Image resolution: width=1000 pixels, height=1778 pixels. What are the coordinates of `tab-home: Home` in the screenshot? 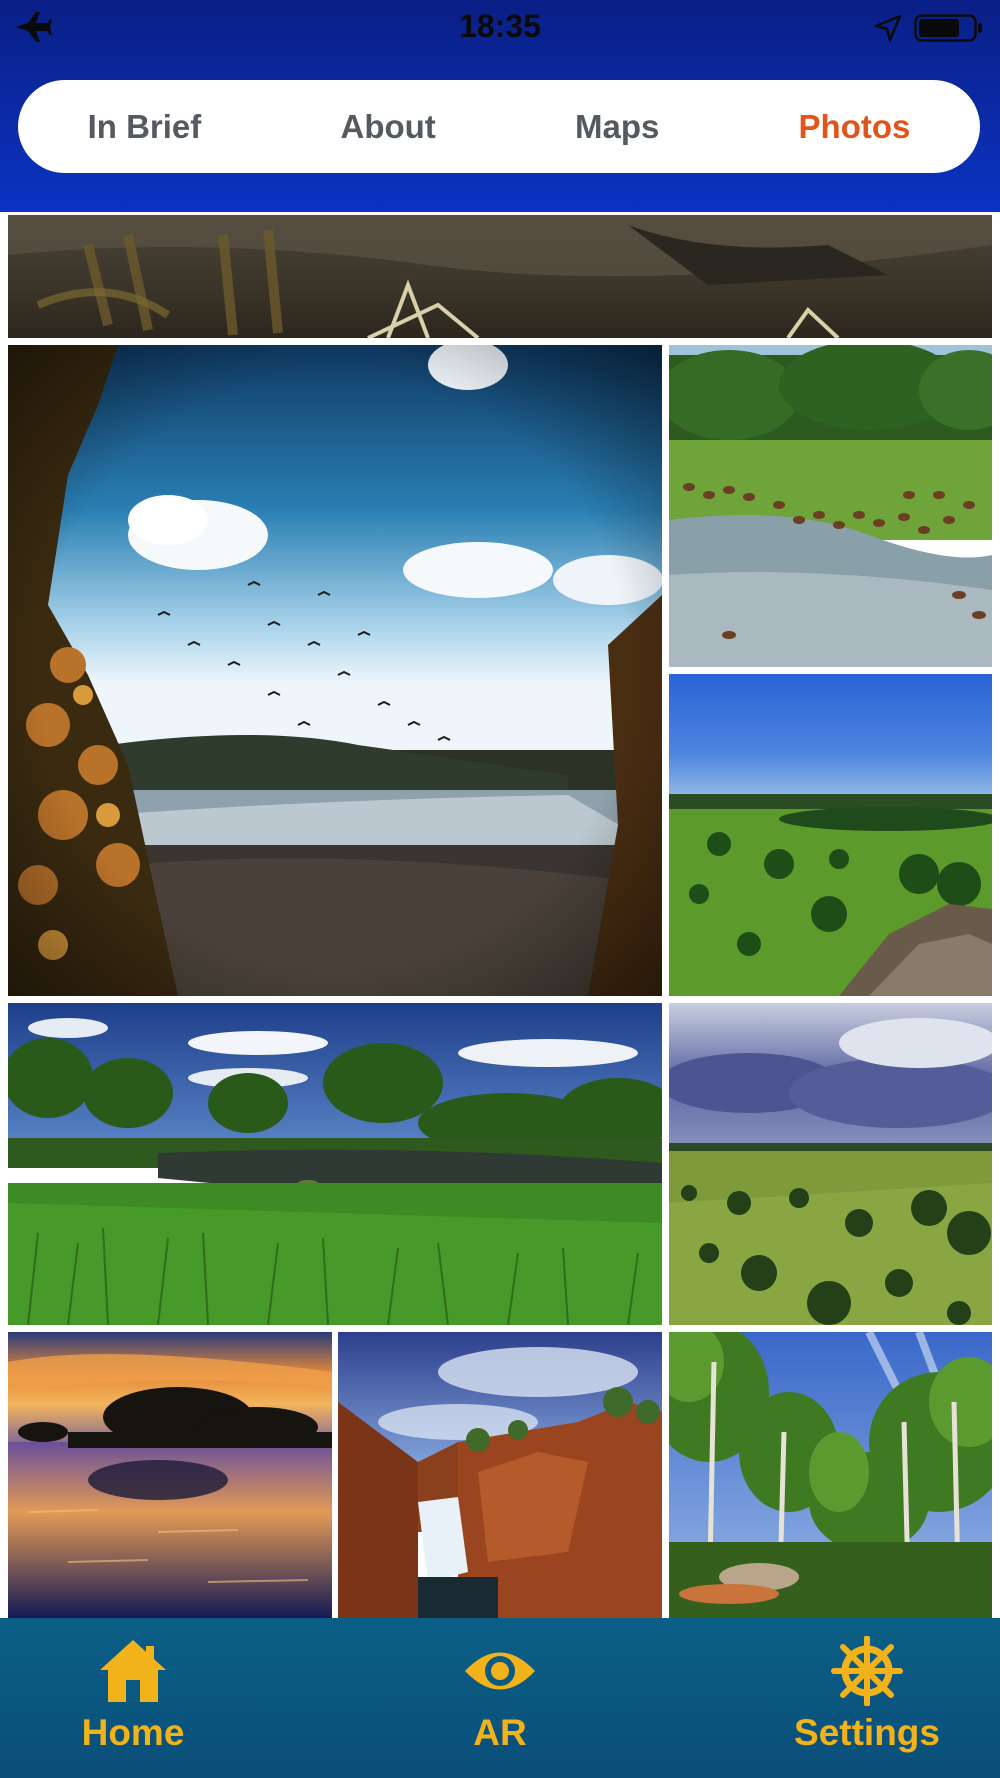 It's located at (133, 1695).